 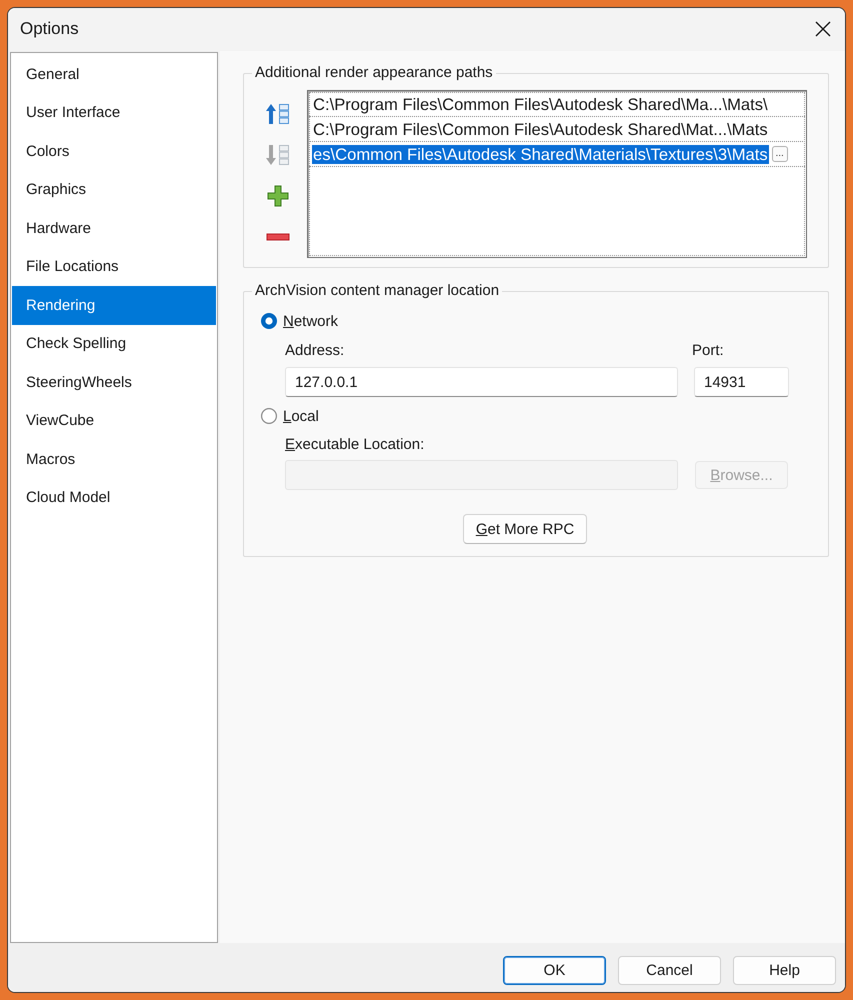 What do you see at coordinates (741, 382) in the screenshot?
I see `port-field: 14931` at bounding box center [741, 382].